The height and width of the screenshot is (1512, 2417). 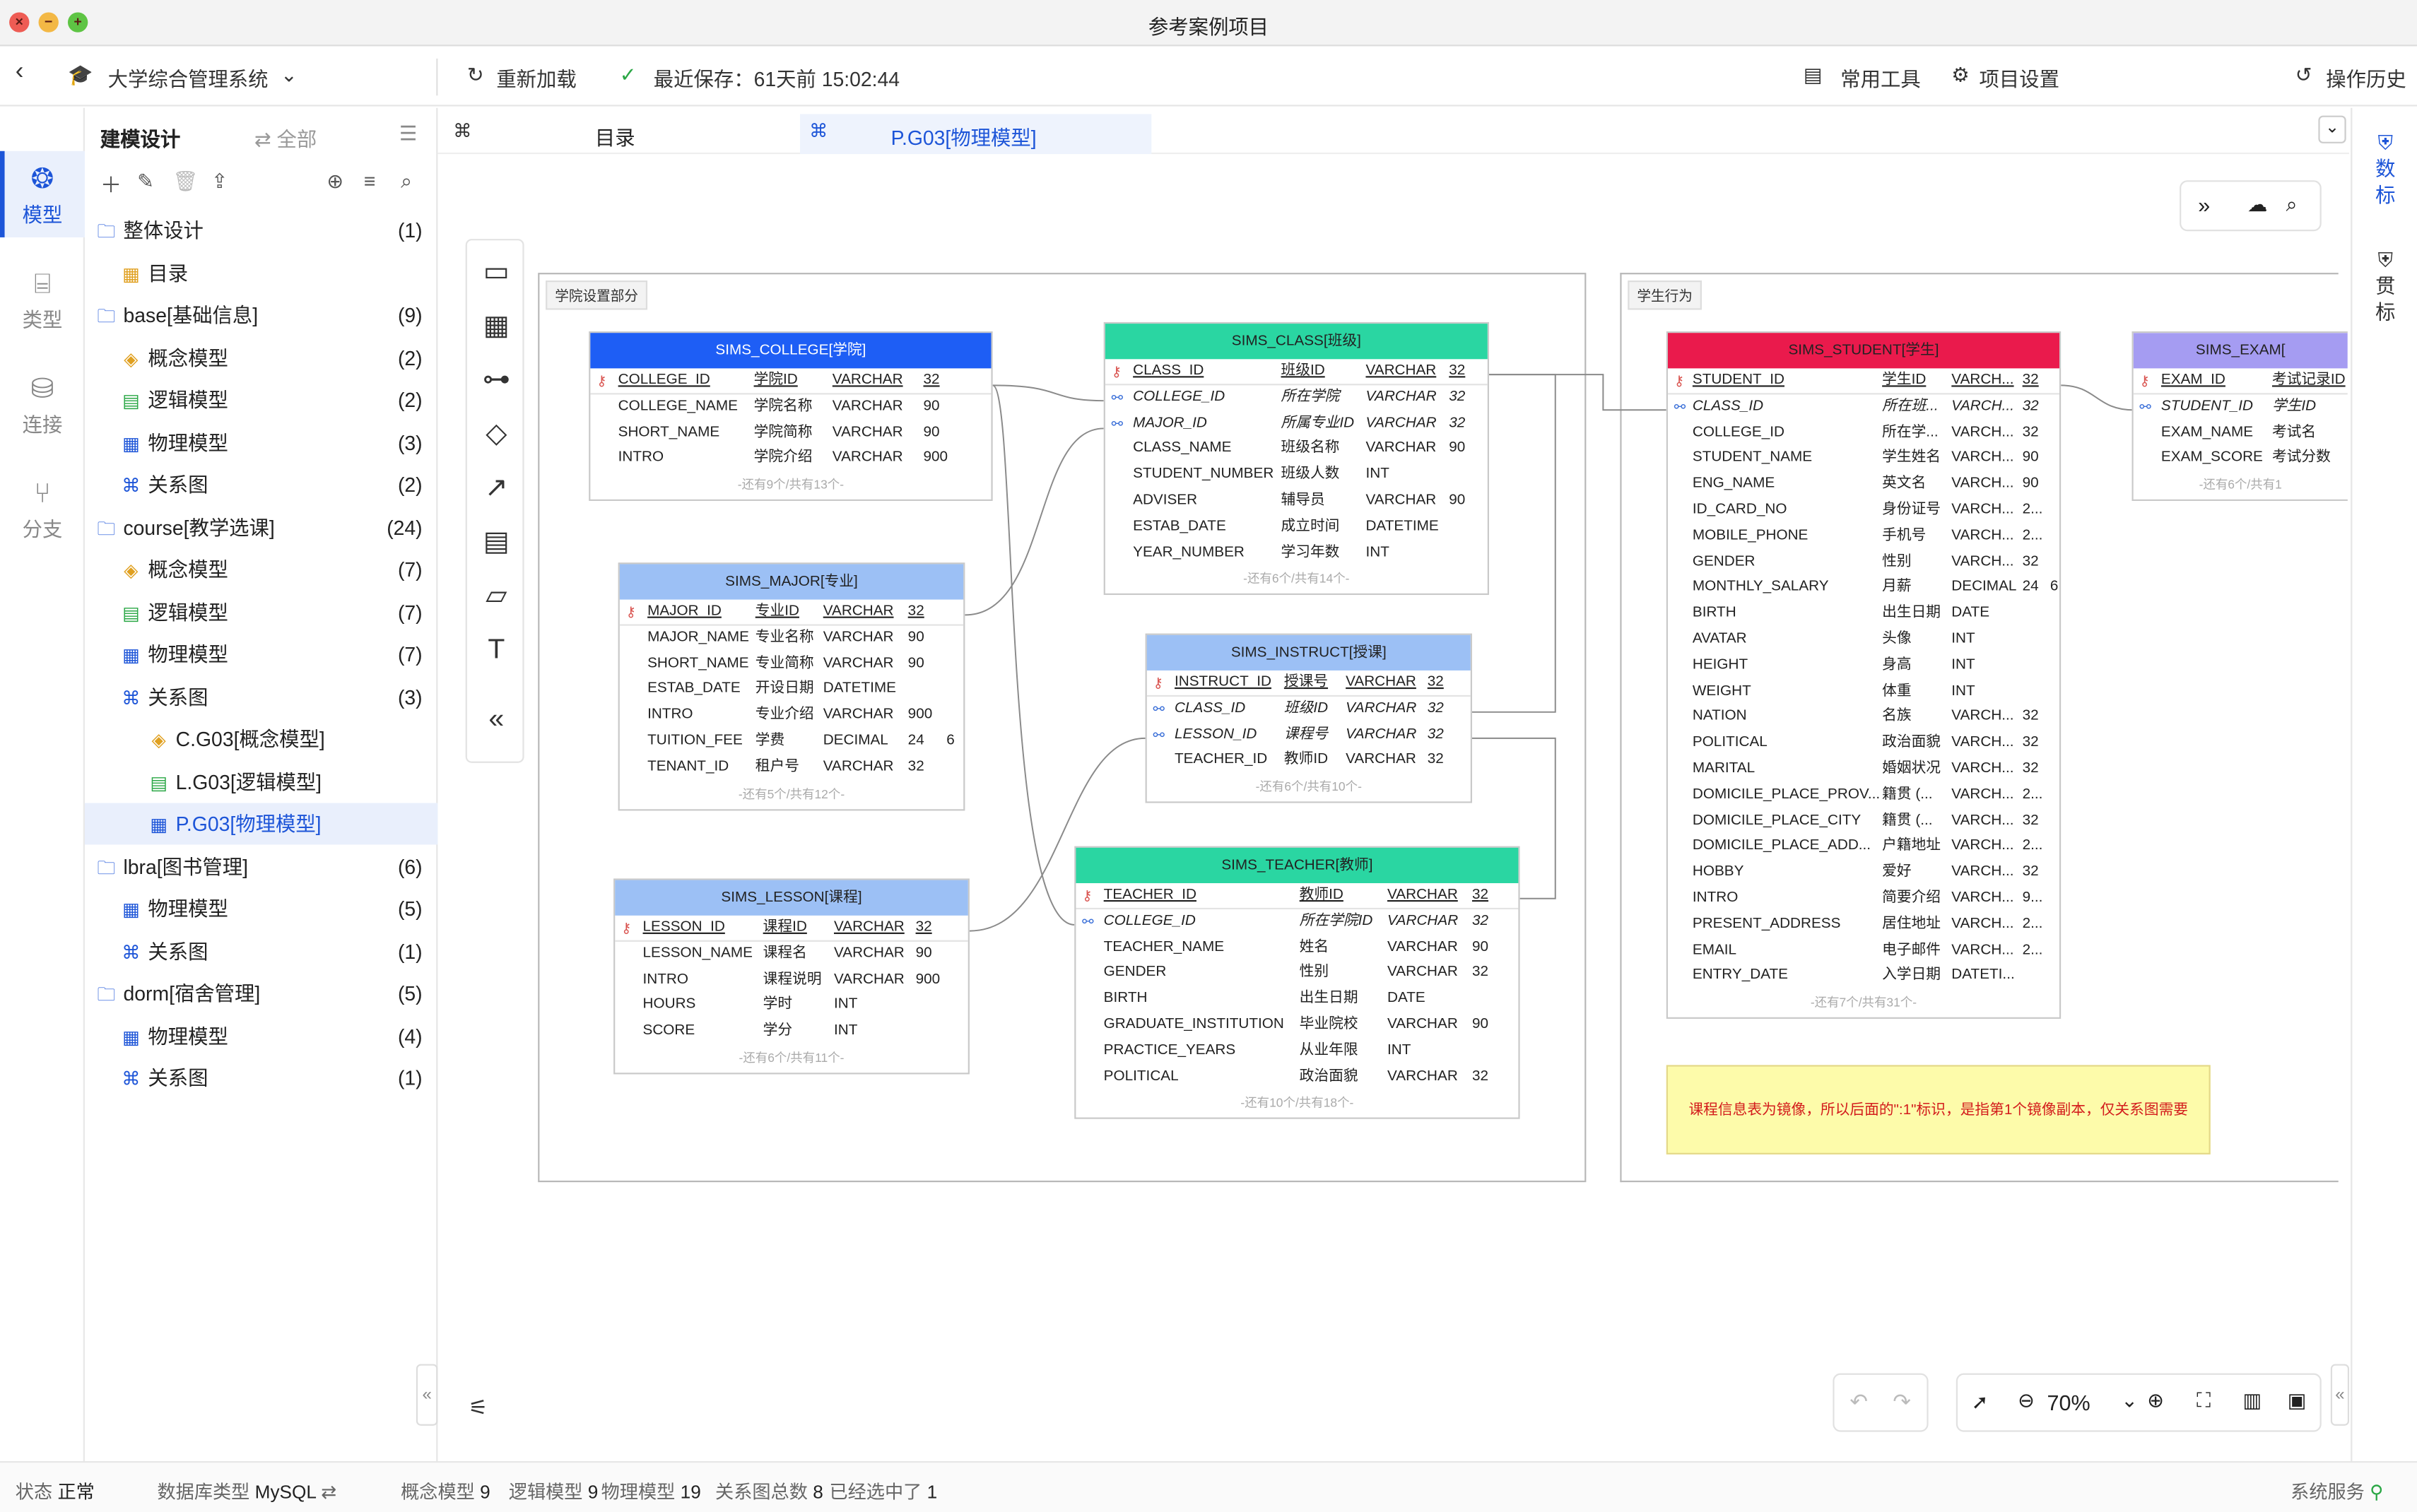 I want to click on table-row: WEIGHT 体重 INT, so click(x=1863, y=692).